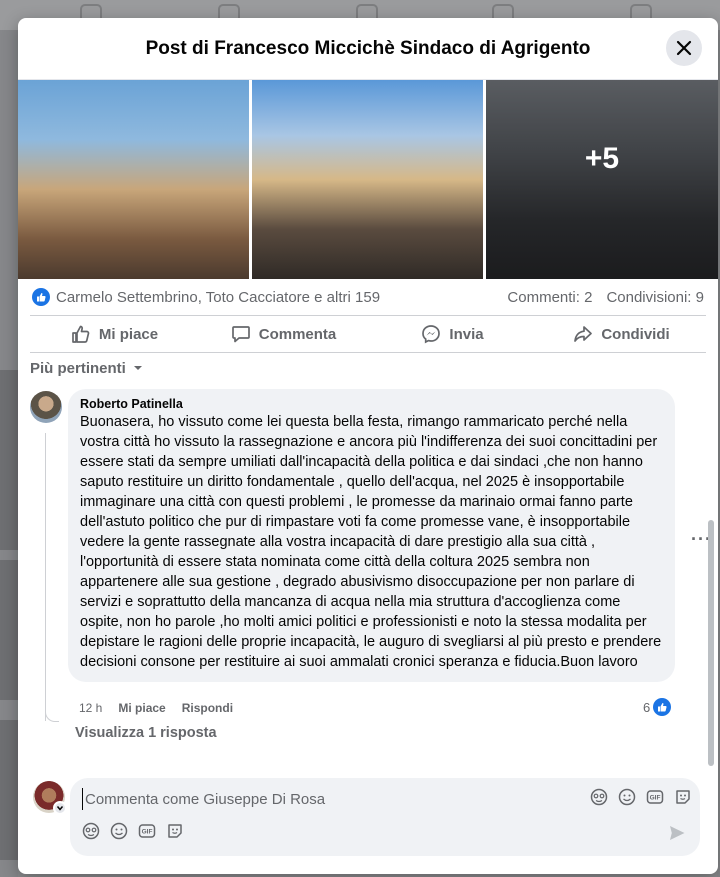 This screenshot has height=877, width=720. I want to click on share-button: Condividi, so click(621, 334).